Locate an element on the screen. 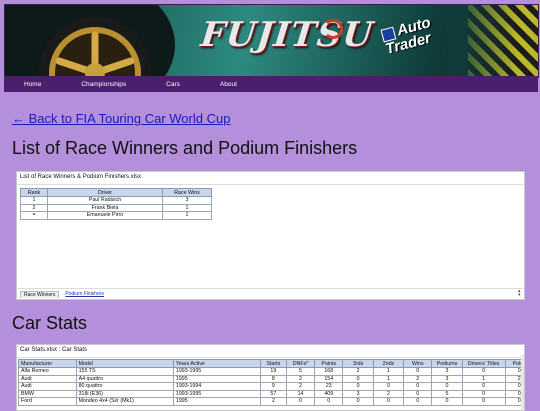 This screenshot has width=540, height=411. section-heading-car-stats: Car Stats is located at coordinates (50, 323).